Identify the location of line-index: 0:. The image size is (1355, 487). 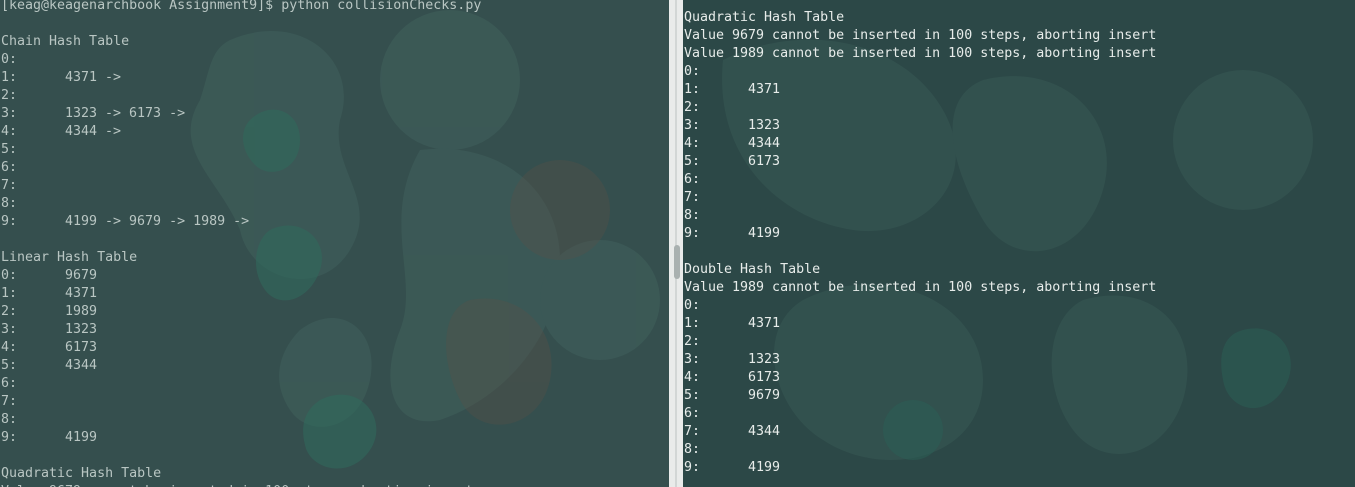
(9, 275).